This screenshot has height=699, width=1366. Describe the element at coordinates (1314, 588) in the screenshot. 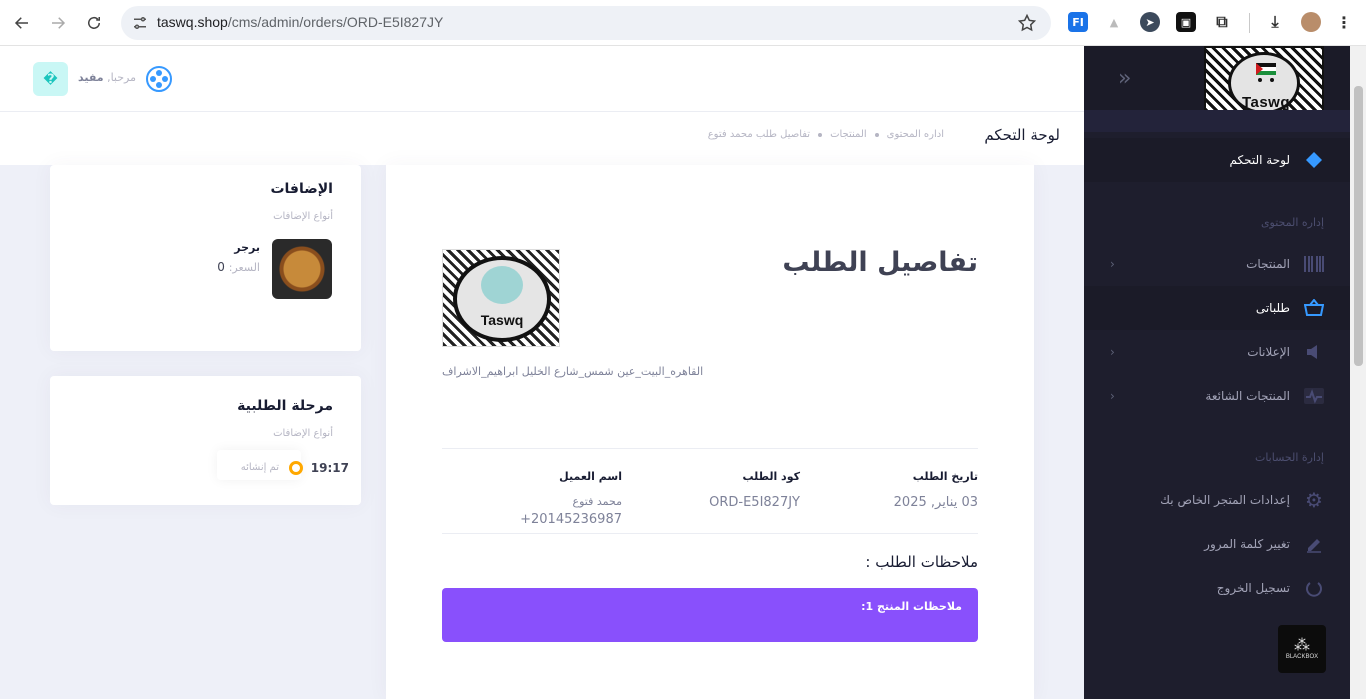

I see `power-icon` at that location.